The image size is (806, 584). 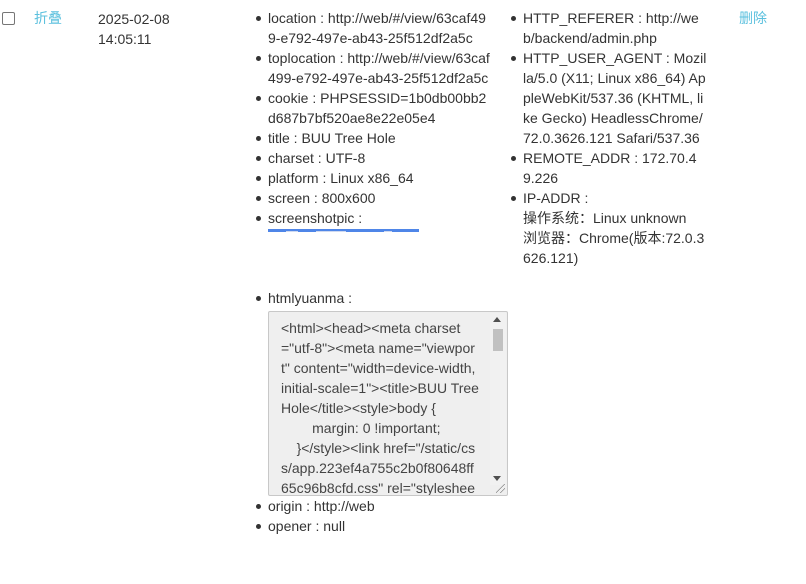 What do you see at coordinates (497, 319) in the screenshot?
I see `scroll-up-icon` at bounding box center [497, 319].